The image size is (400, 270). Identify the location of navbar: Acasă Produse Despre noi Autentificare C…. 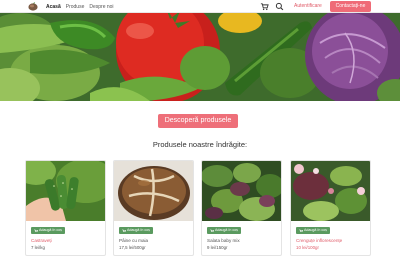
(200, 6).